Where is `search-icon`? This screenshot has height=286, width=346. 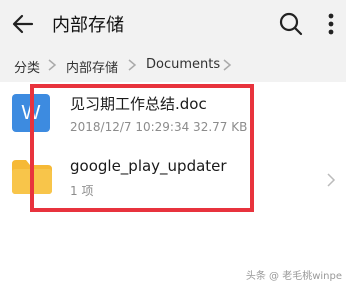
search-icon is located at coordinates (291, 24).